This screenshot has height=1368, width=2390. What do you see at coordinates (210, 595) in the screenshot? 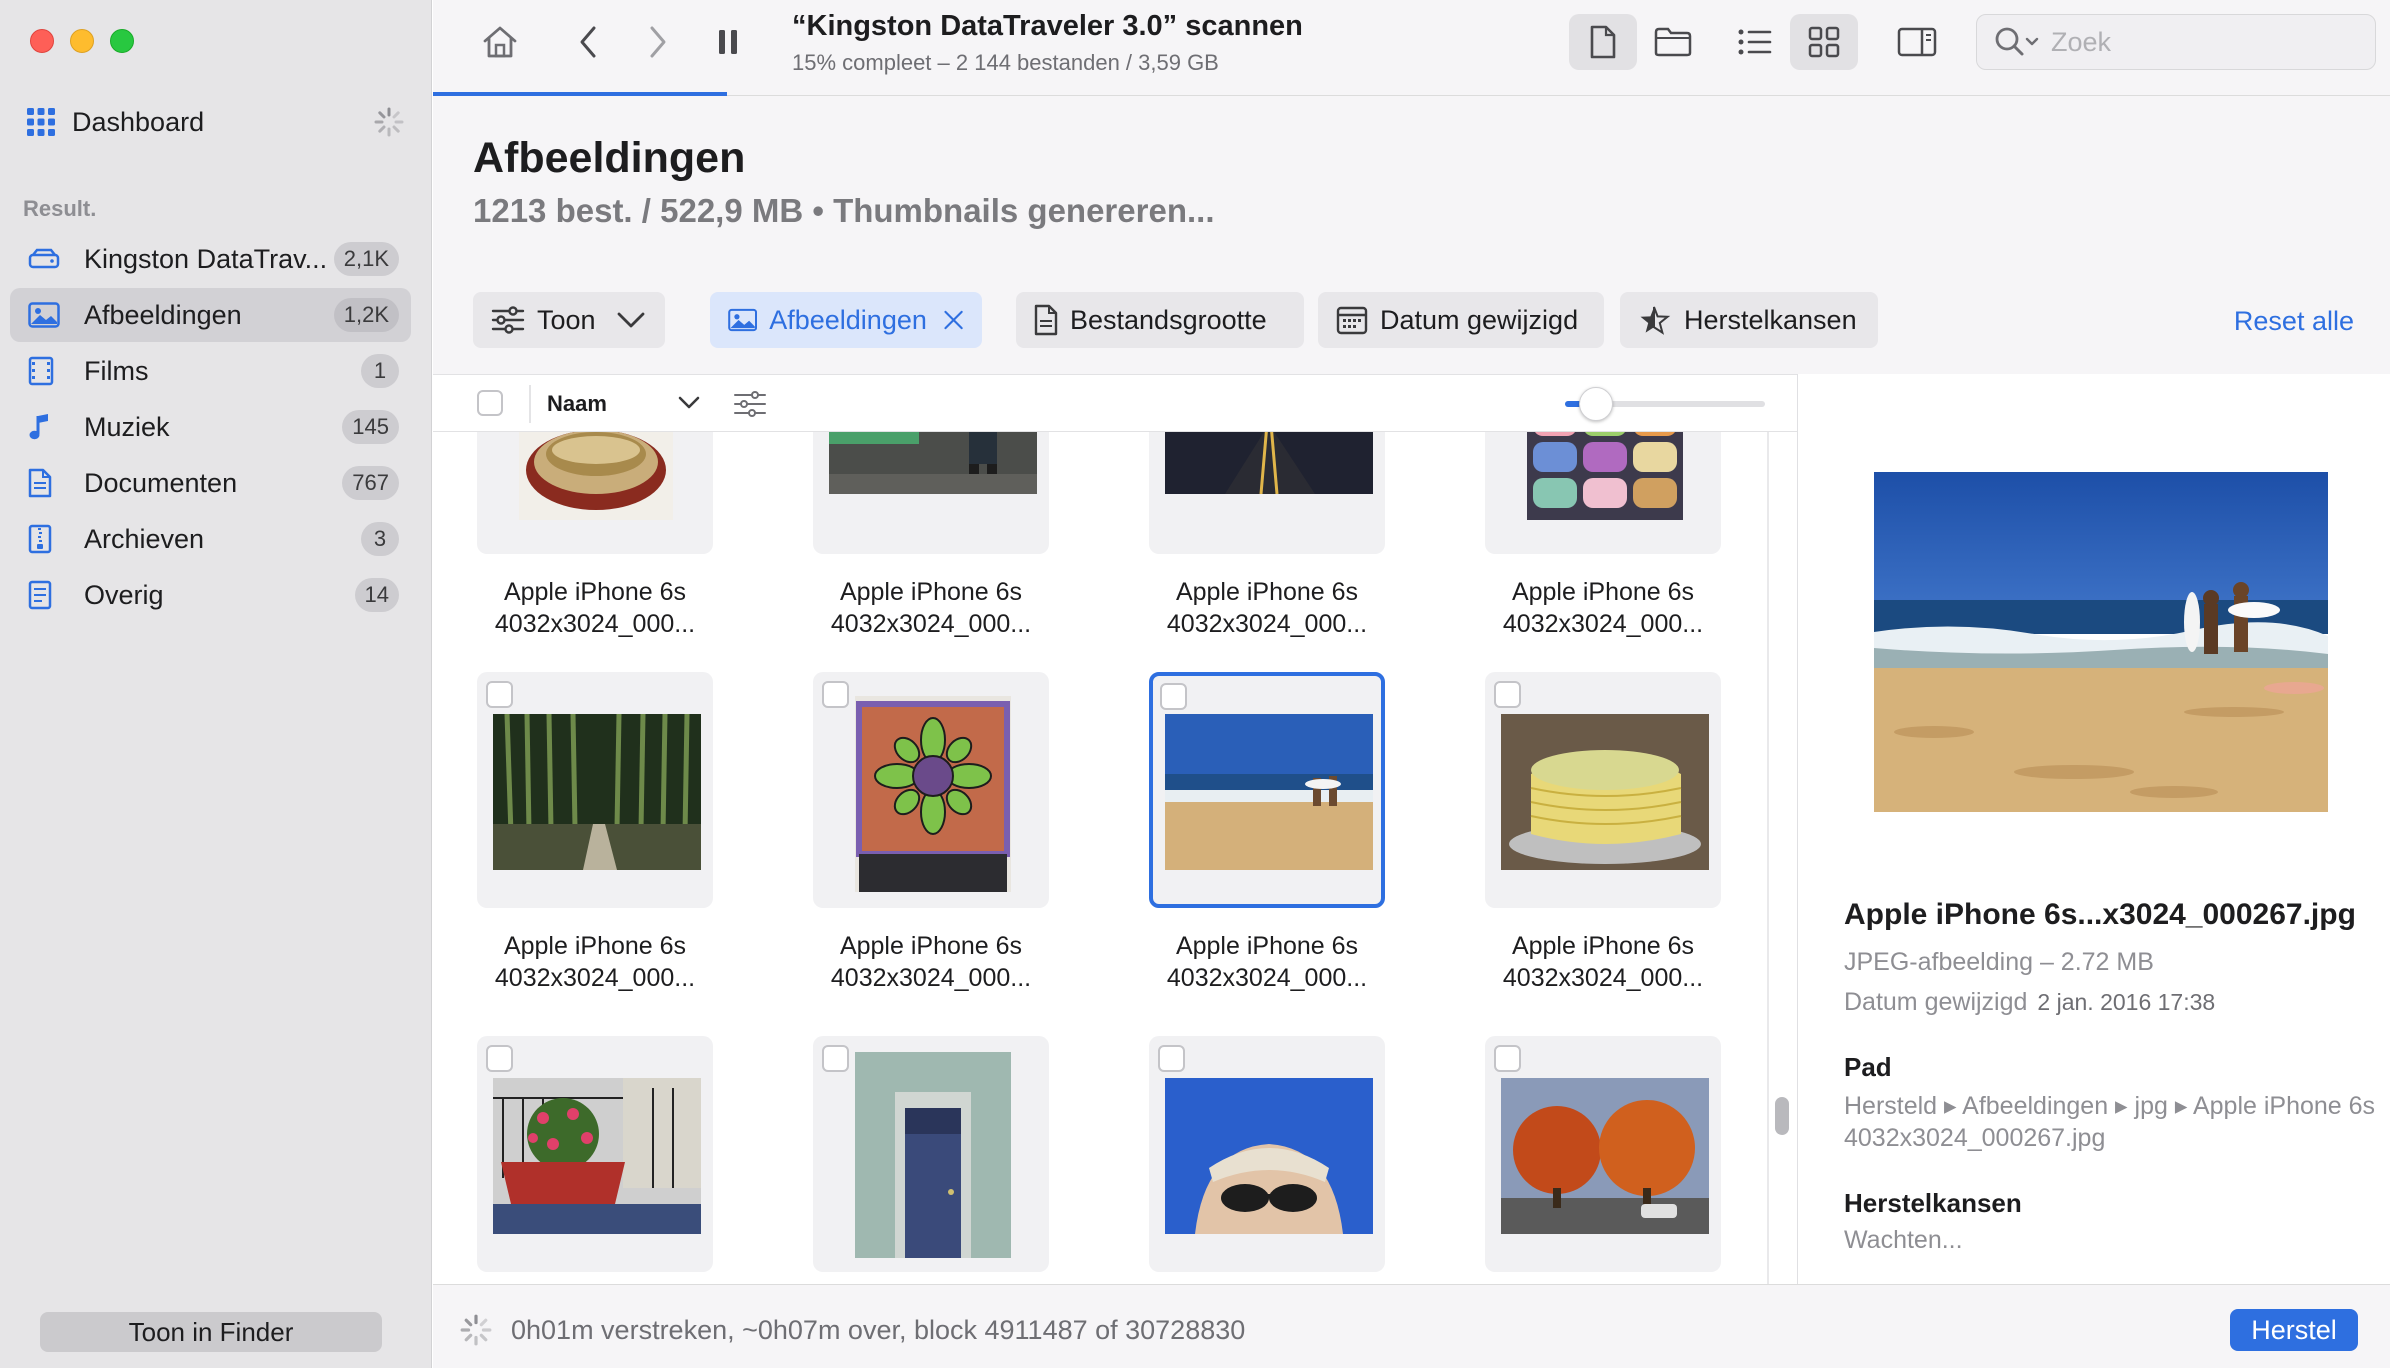
I see `sidebar-item-overig: Overig 14` at bounding box center [210, 595].